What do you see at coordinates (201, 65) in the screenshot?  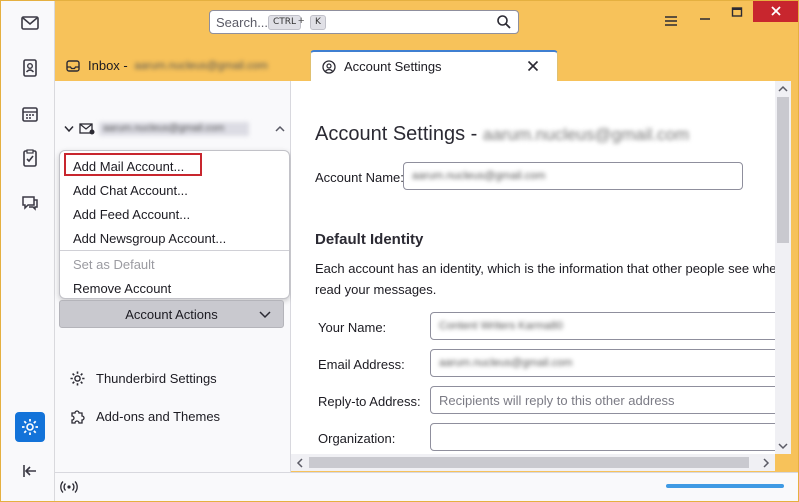 I see `tab-inbox-account: aarum.nucleus@gmail.com` at bounding box center [201, 65].